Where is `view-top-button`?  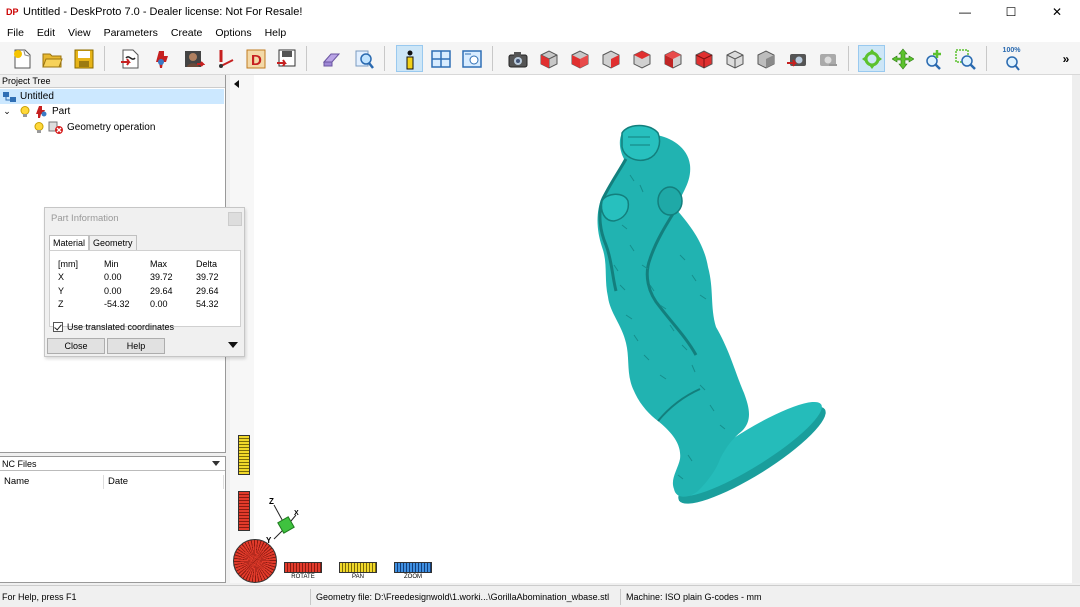 view-top-button is located at coordinates (703, 58).